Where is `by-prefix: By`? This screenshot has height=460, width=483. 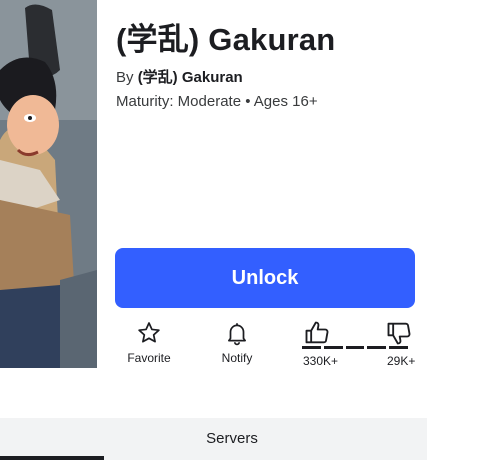 by-prefix: By is located at coordinates (125, 77).